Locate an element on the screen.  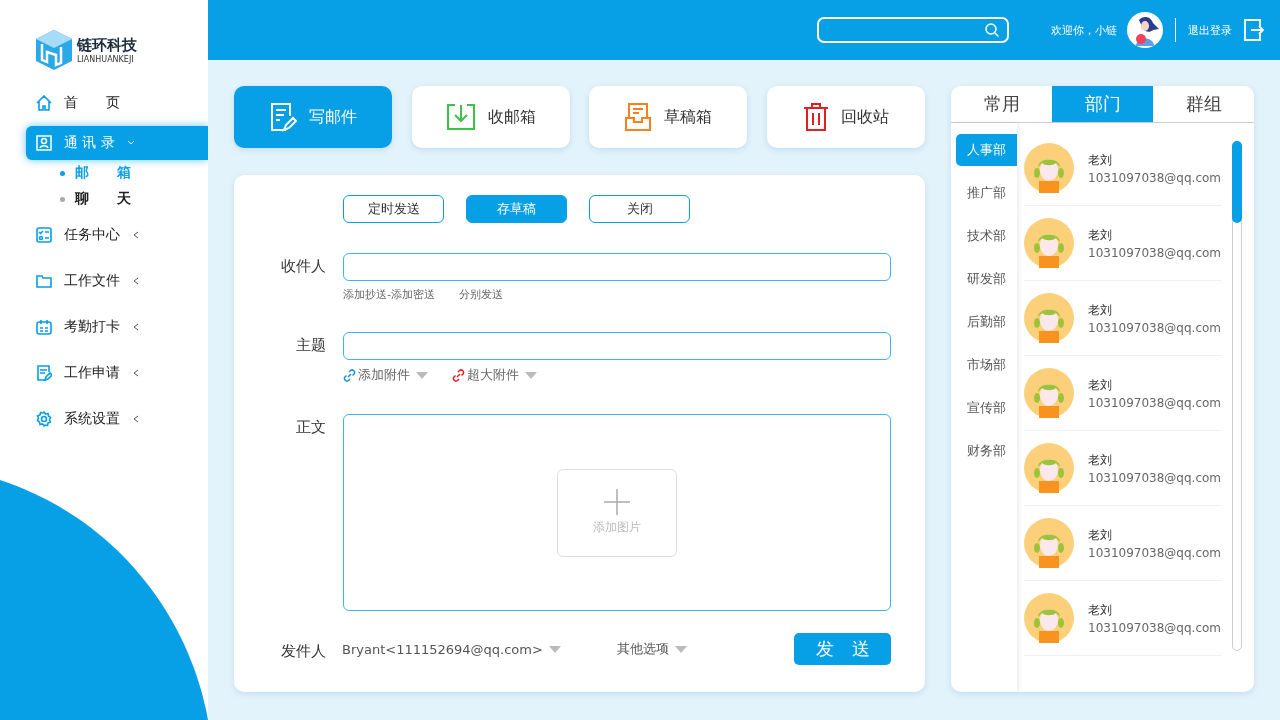
action-button: 关闭 is located at coordinates (639, 209).